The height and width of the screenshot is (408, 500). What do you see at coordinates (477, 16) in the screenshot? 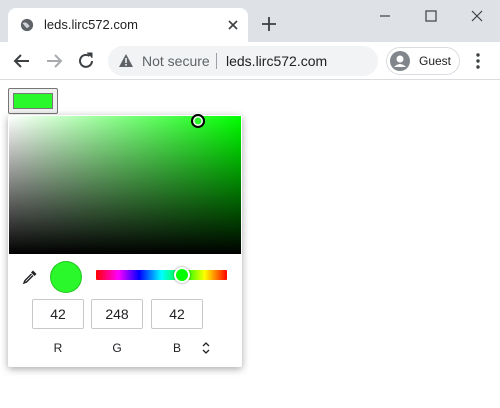
I see `close-icon` at bounding box center [477, 16].